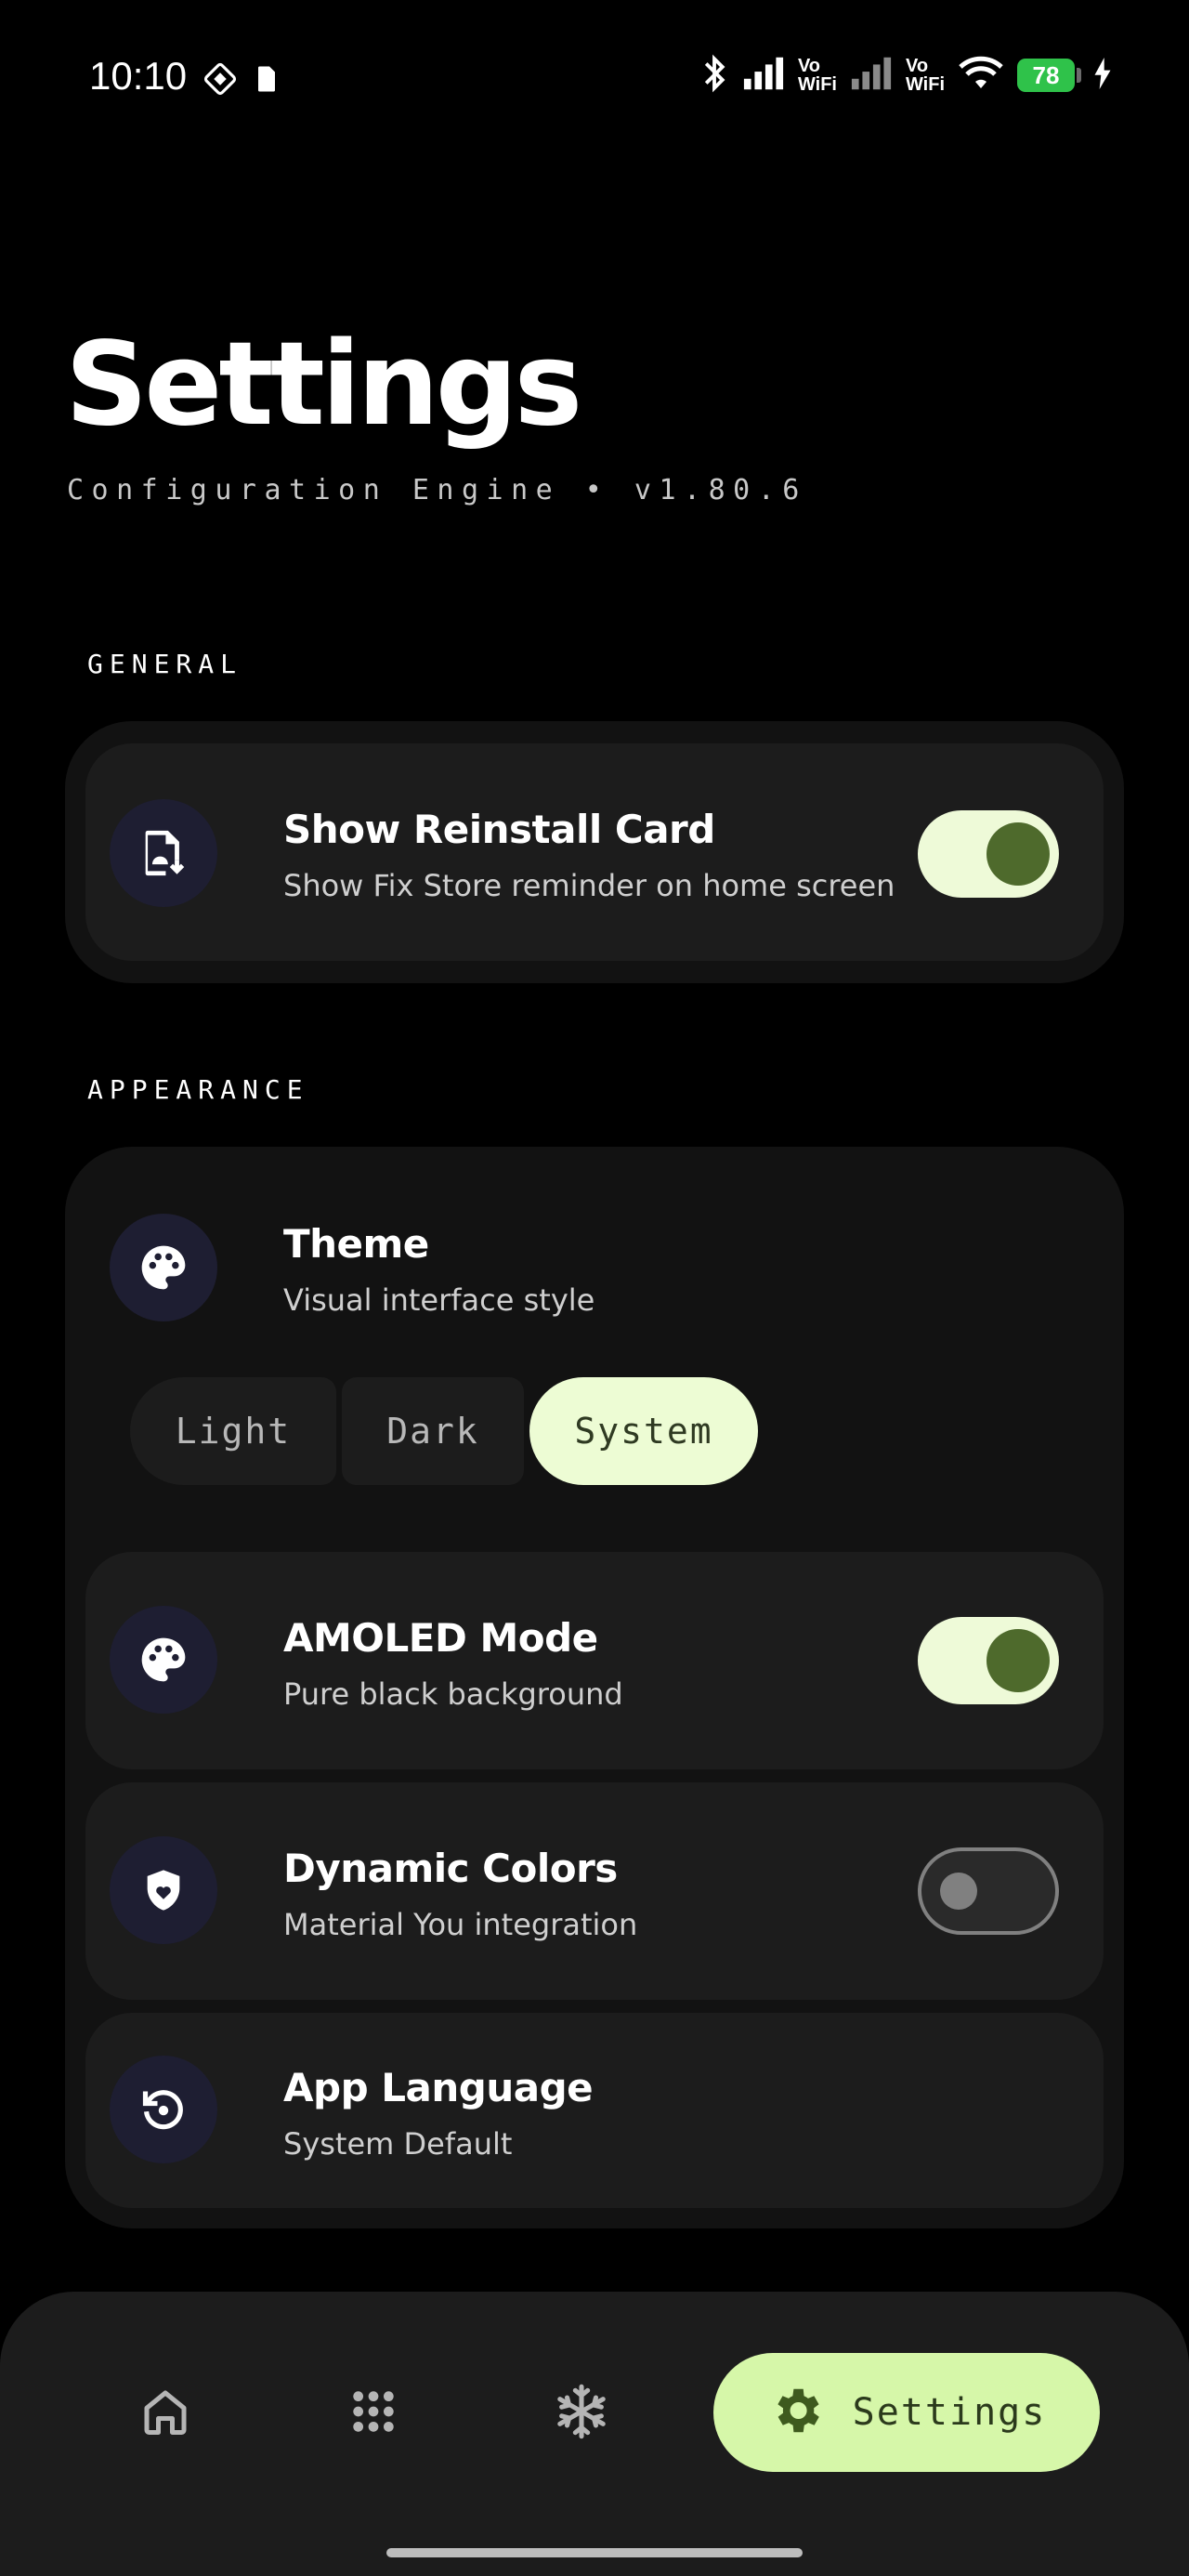 The image size is (1189, 2576). Describe the element at coordinates (1049, 75) in the screenshot. I see `battery-indicator: 78` at that location.